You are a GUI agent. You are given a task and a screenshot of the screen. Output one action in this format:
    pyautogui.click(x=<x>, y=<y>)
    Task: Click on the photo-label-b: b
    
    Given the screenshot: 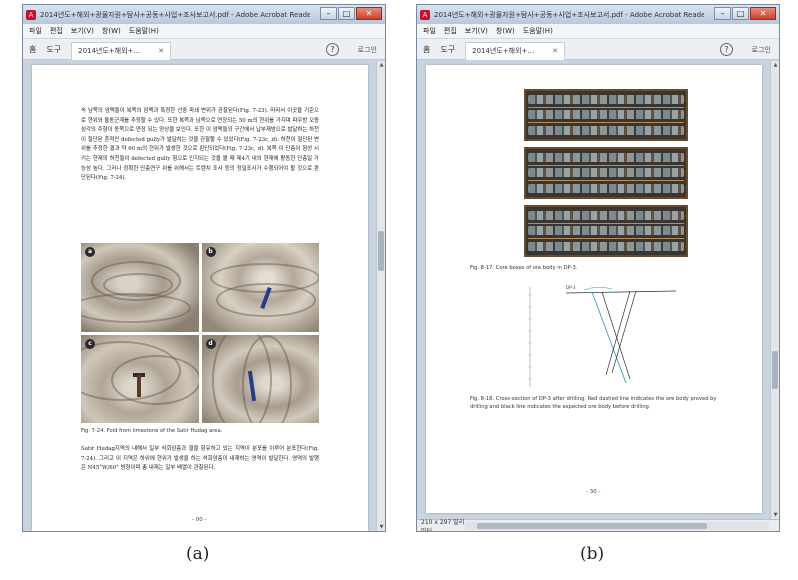 What is the action you would take?
    pyautogui.click(x=210, y=252)
    